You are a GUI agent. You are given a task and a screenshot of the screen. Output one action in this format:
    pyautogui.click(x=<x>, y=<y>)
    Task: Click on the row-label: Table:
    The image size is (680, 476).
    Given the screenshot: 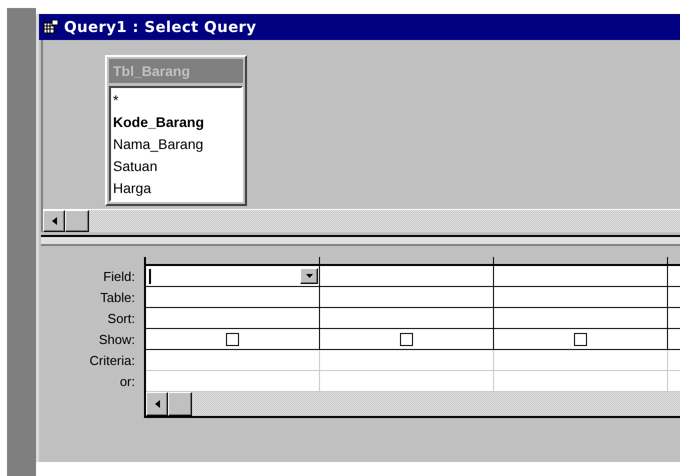 What is the action you would take?
    pyautogui.click(x=117, y=298)
    